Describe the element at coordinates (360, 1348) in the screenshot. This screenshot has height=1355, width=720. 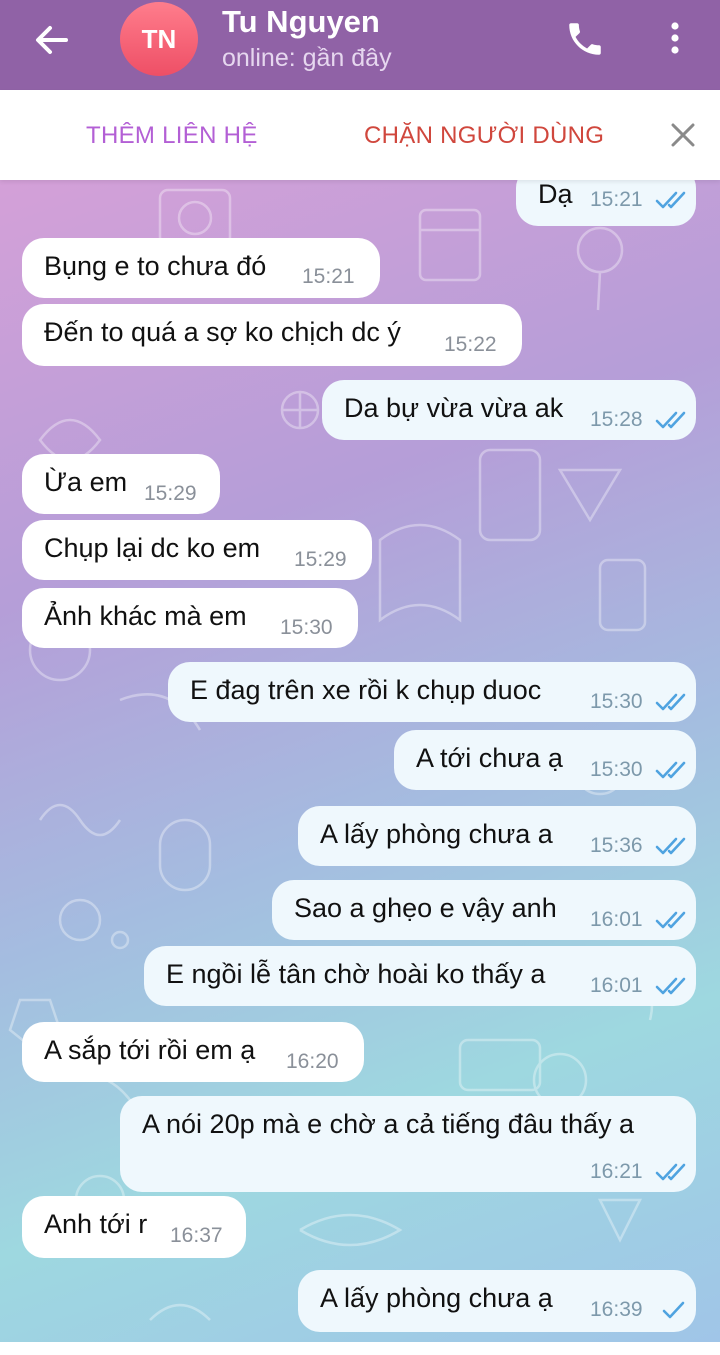
I see `input-area-edge` at that location.